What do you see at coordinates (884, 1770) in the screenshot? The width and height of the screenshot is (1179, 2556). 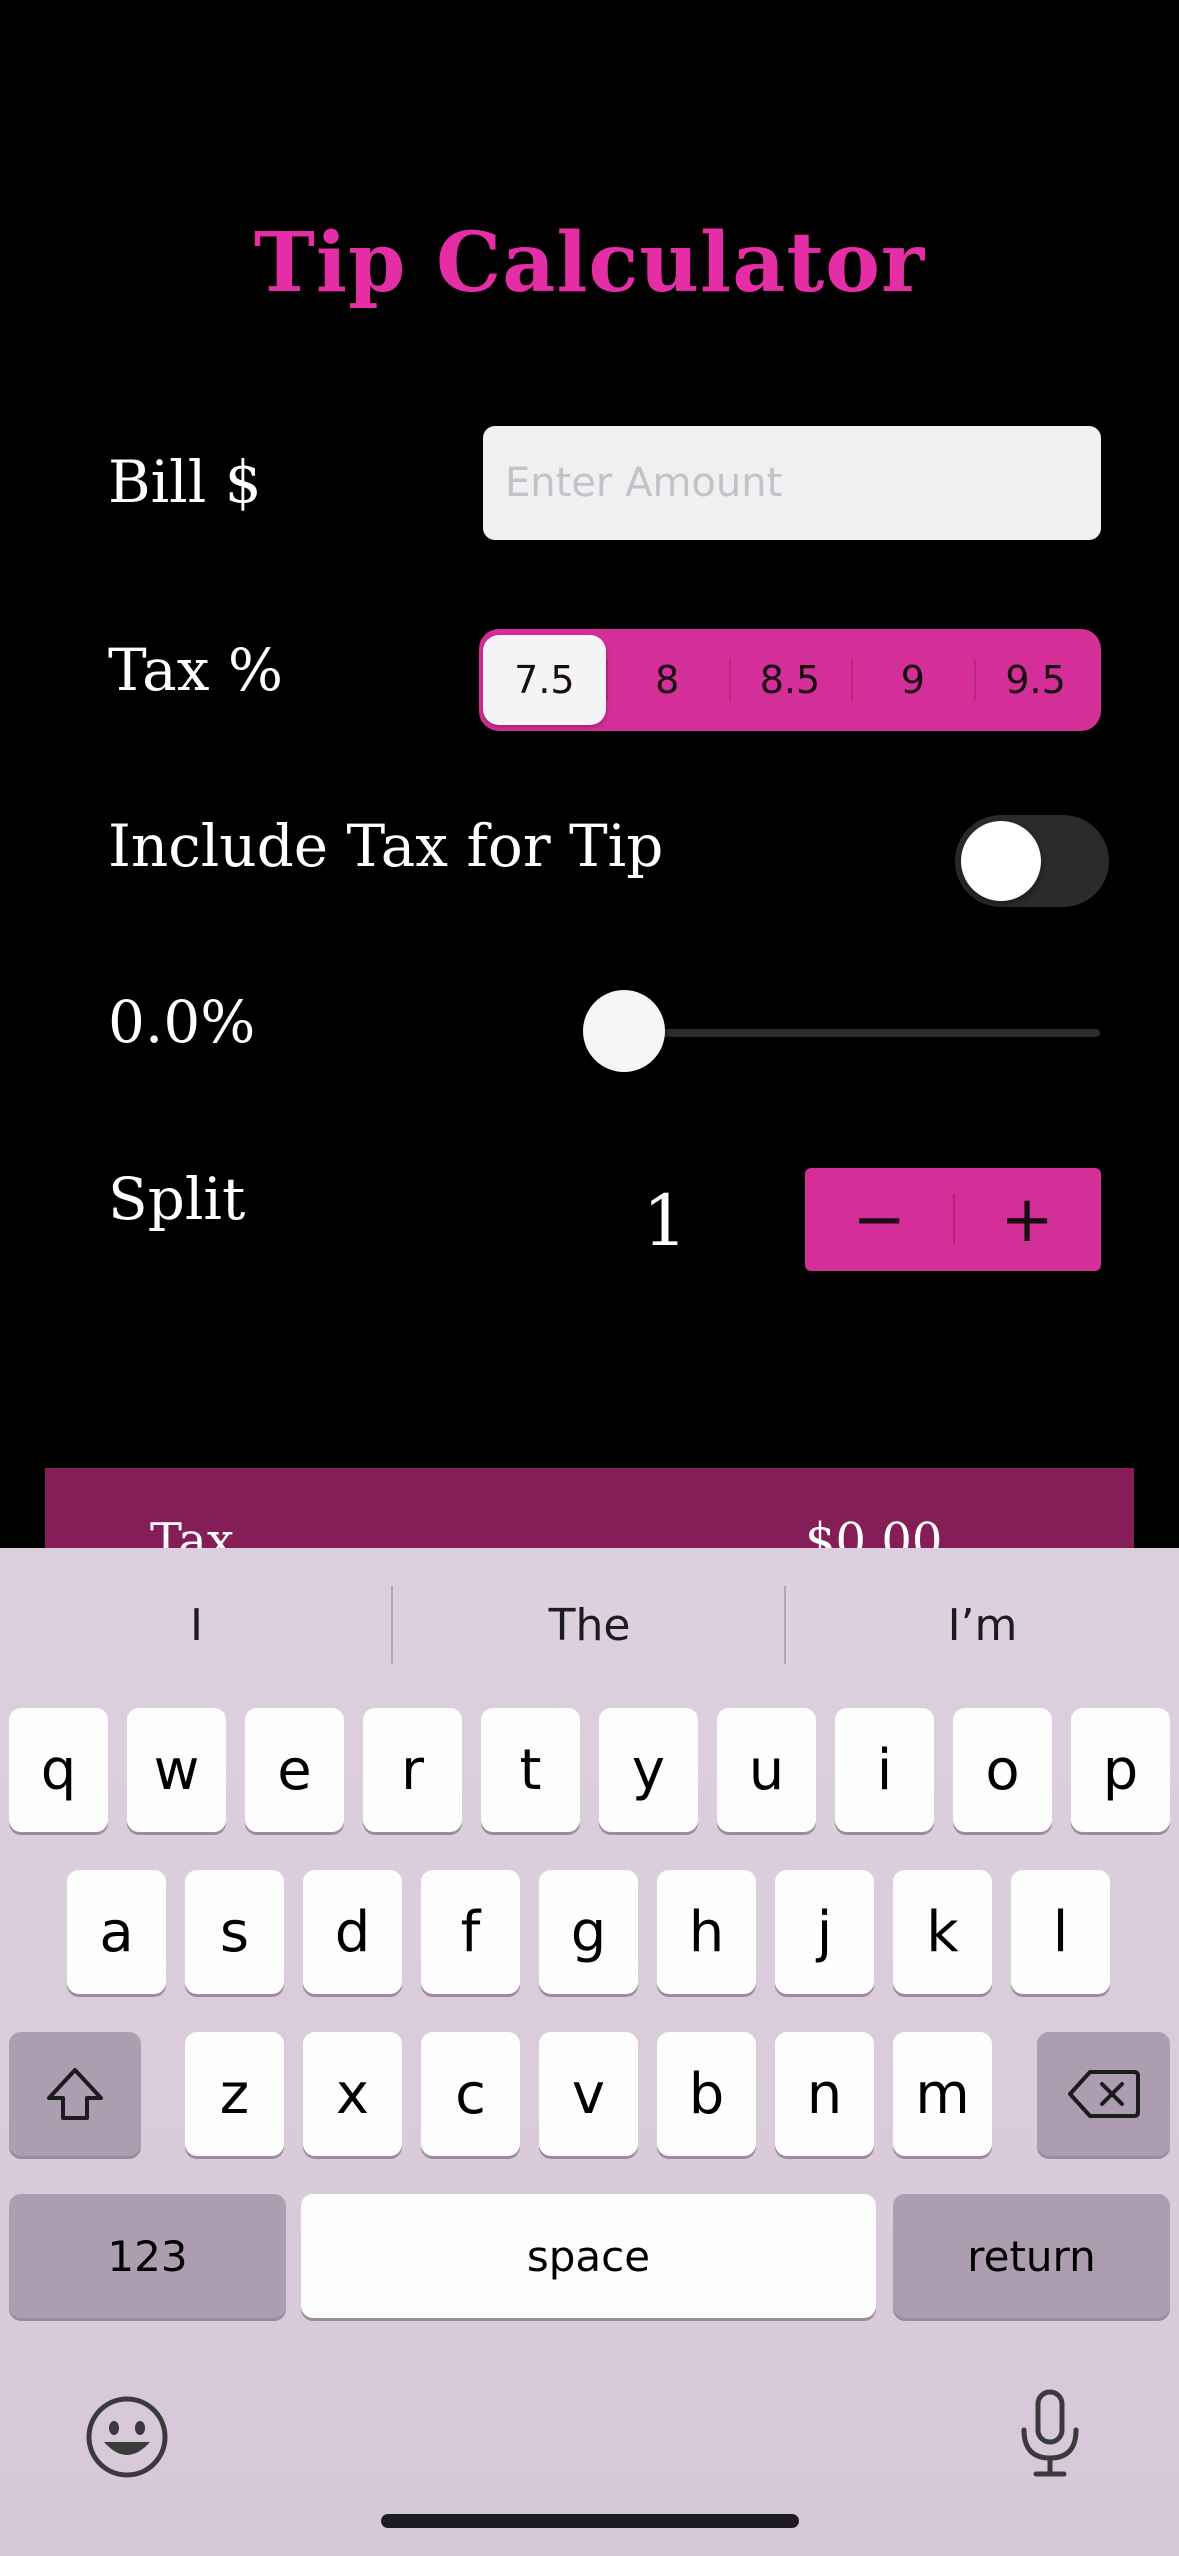 I see `key-i: i` at bounding box center [884, 1770].